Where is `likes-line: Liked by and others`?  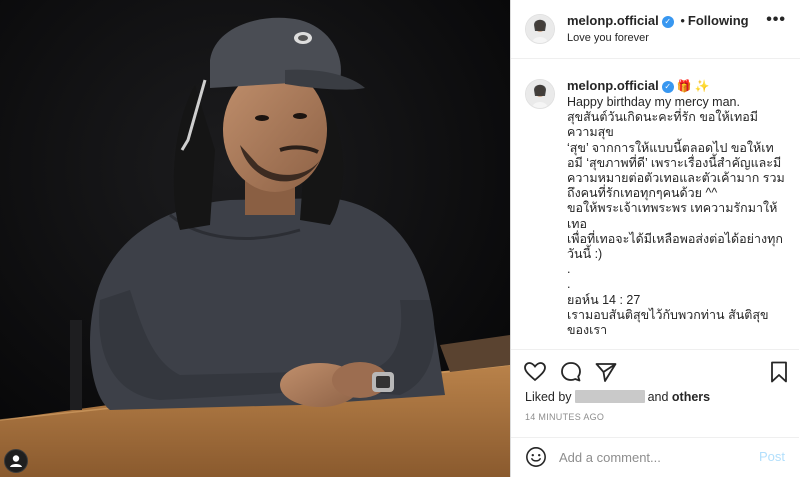
likes-line: Liked by and others is located at coordinates (617, 397).